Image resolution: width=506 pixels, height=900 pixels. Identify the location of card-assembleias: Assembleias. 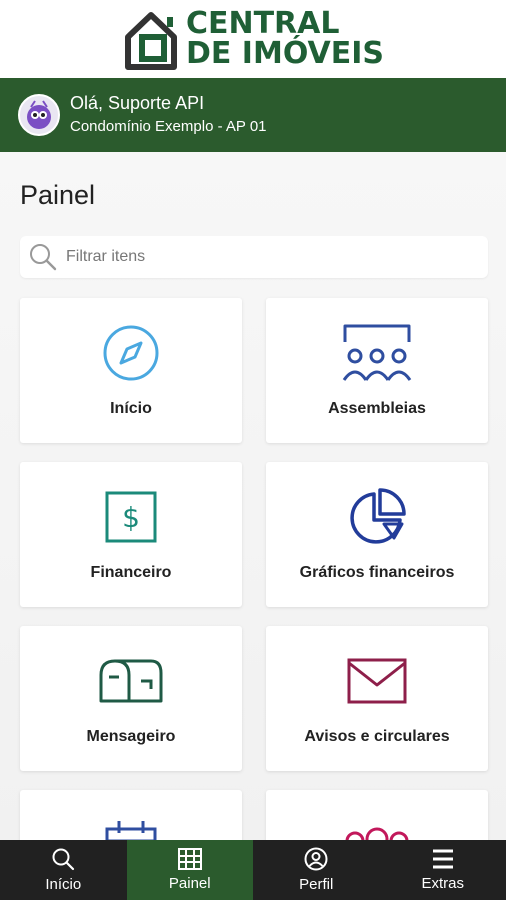
(377, 370).